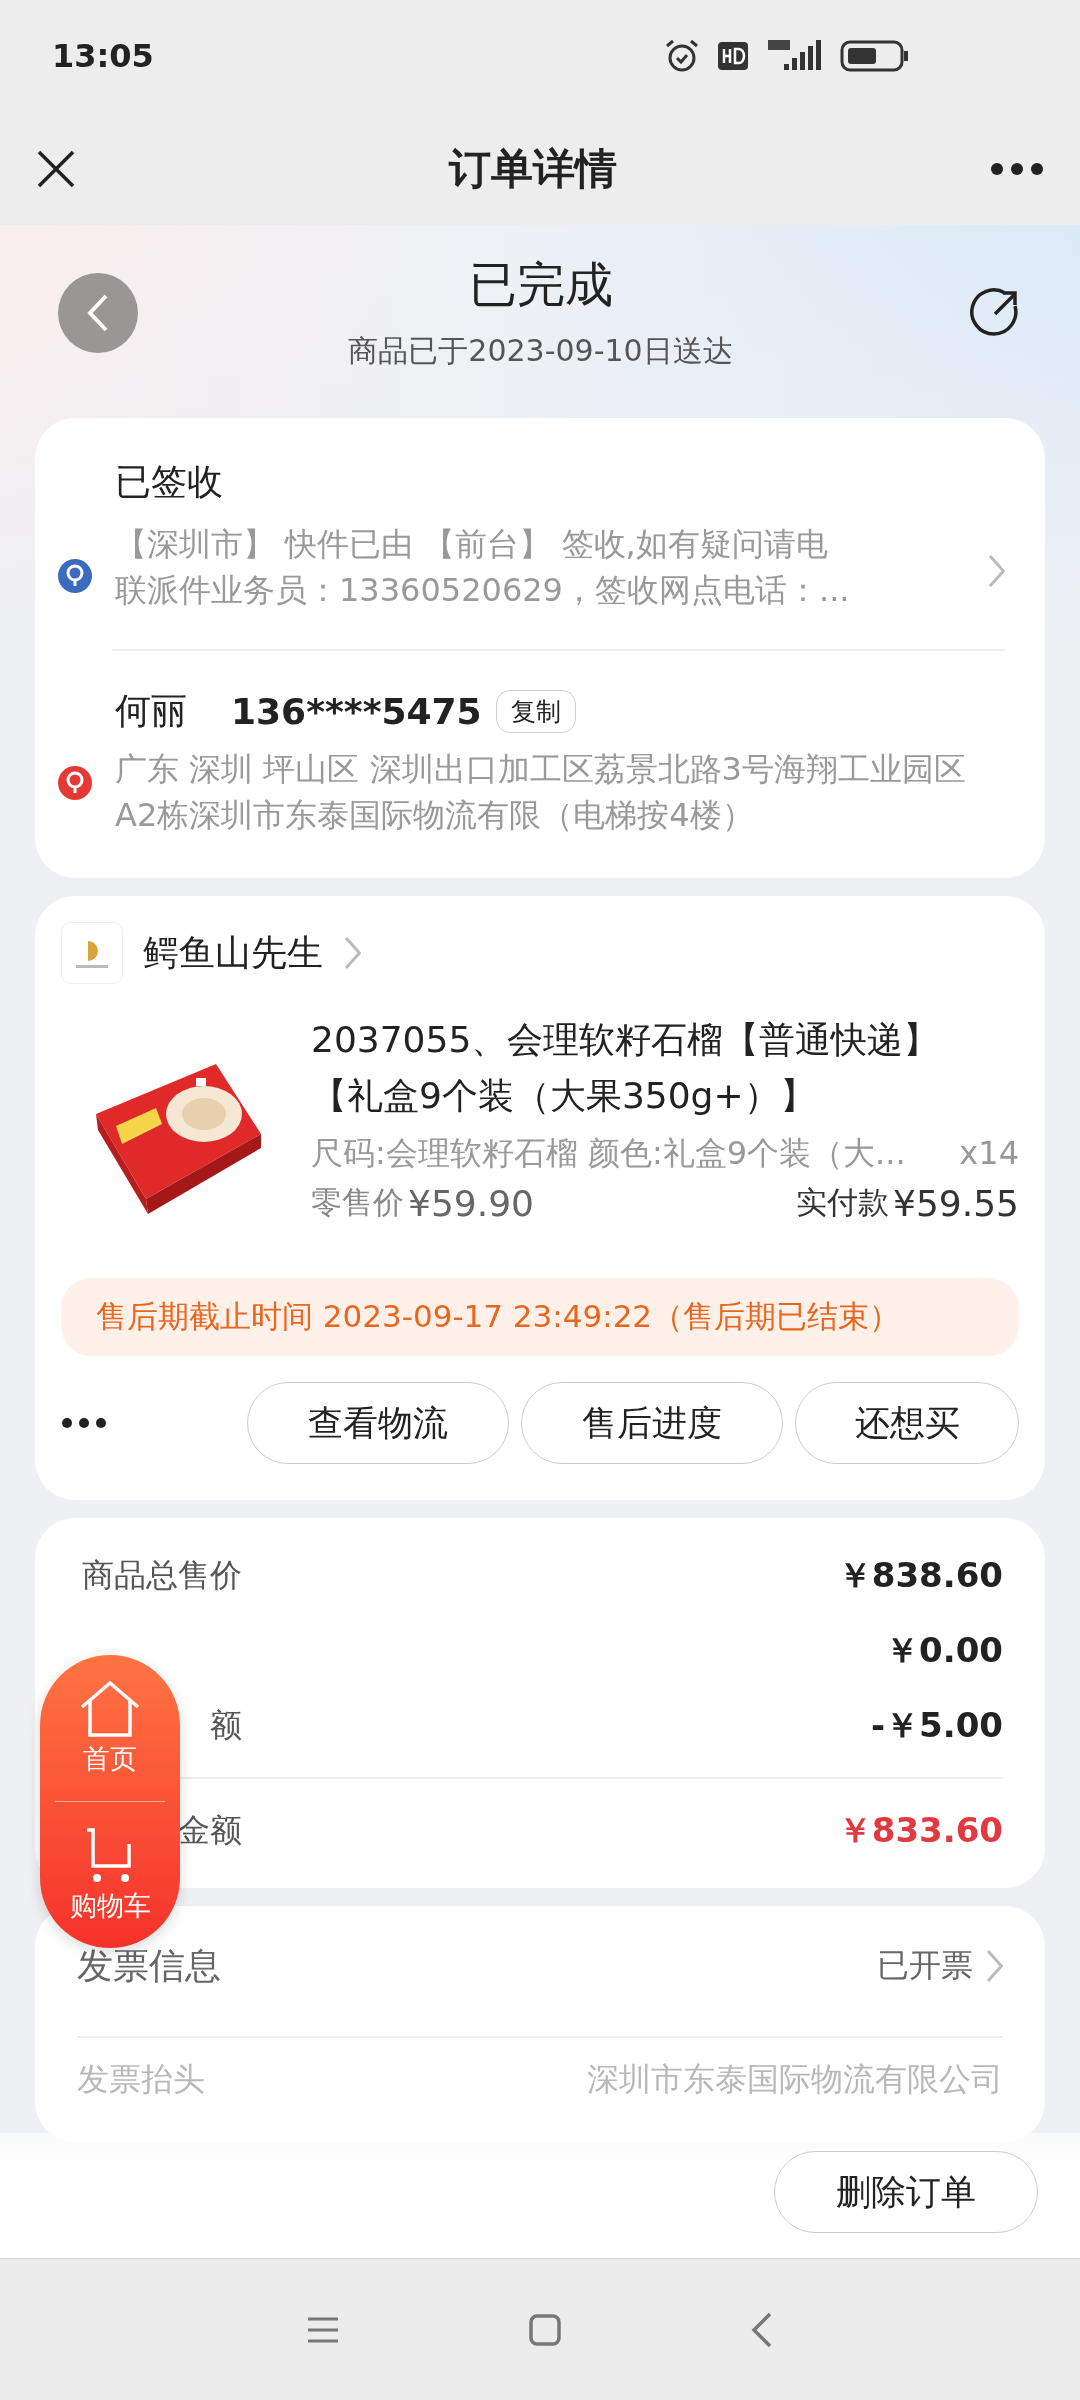 This screenshot has height=2400, width=1080. Describe the element at coordinates (920, 1575) in the screenshot. I see `summary-amount: ￥838.60` at that location.